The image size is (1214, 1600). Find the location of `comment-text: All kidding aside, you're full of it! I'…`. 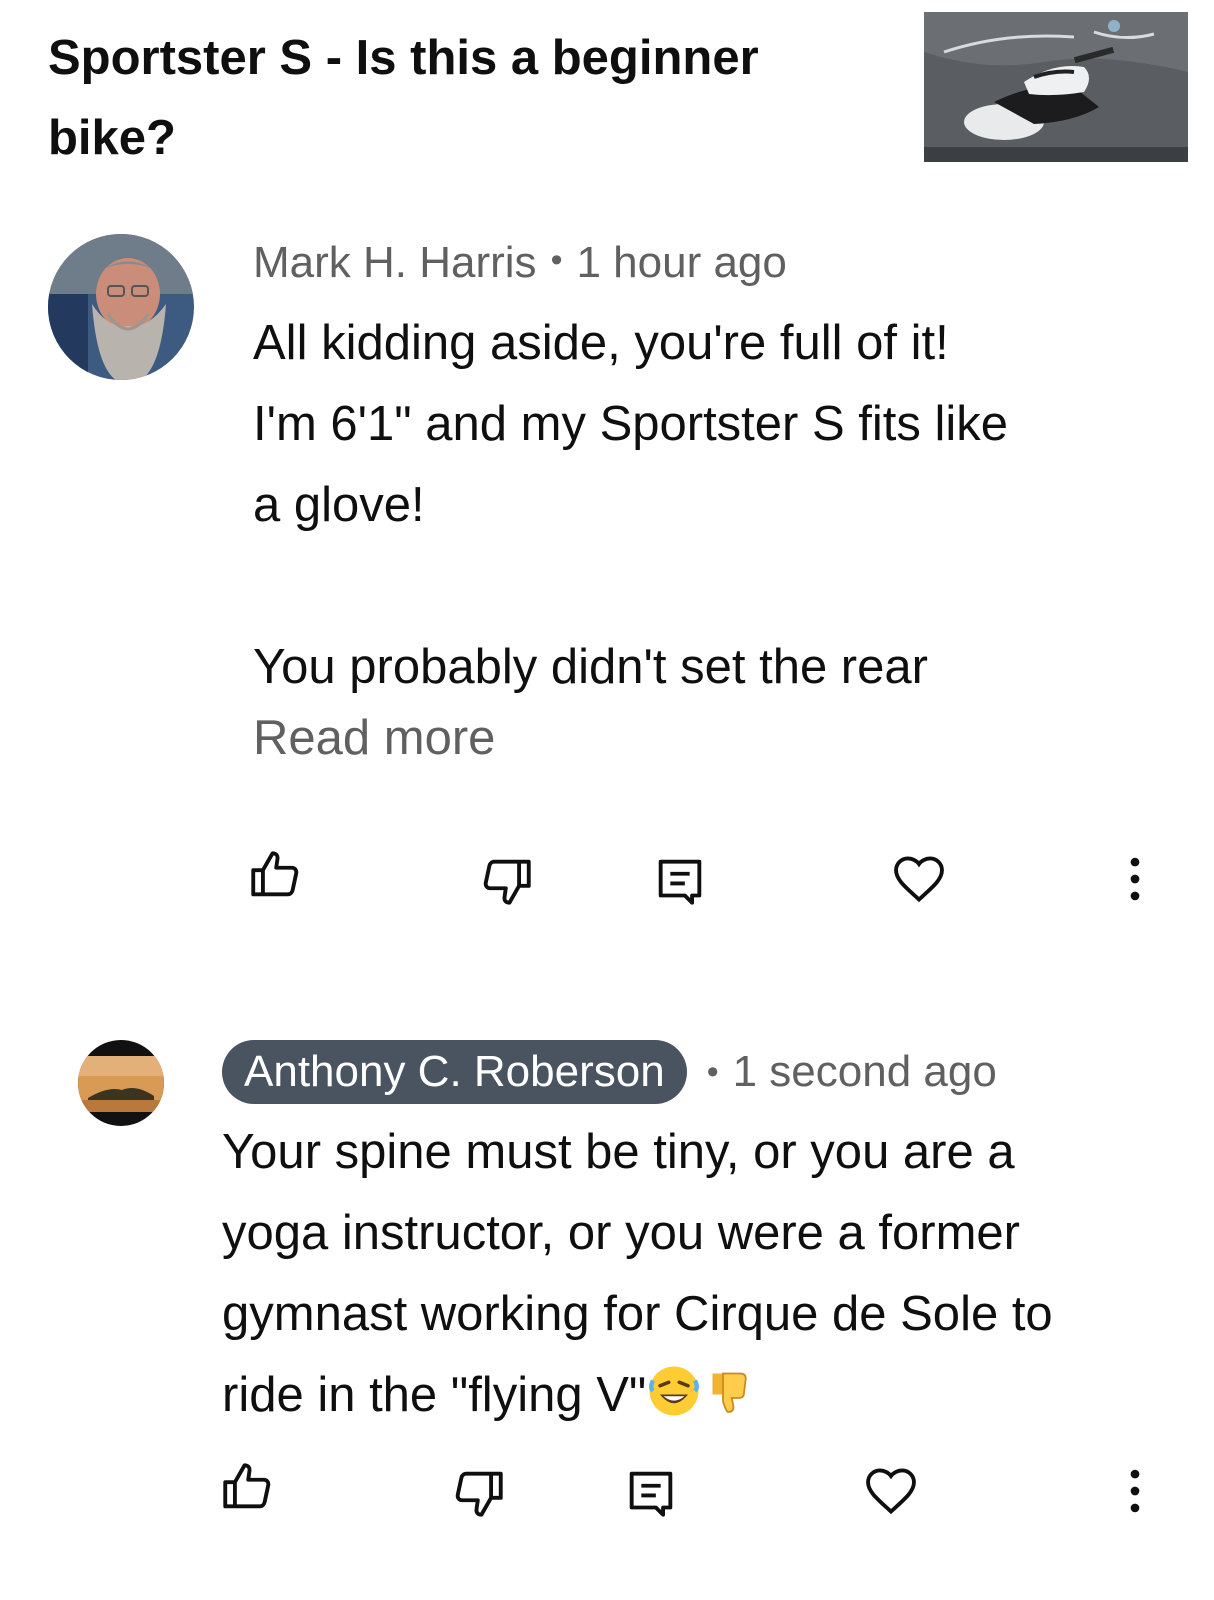

comment-text: All kidding aside, you're full of it! I'… is located at coordinates (631, 505).